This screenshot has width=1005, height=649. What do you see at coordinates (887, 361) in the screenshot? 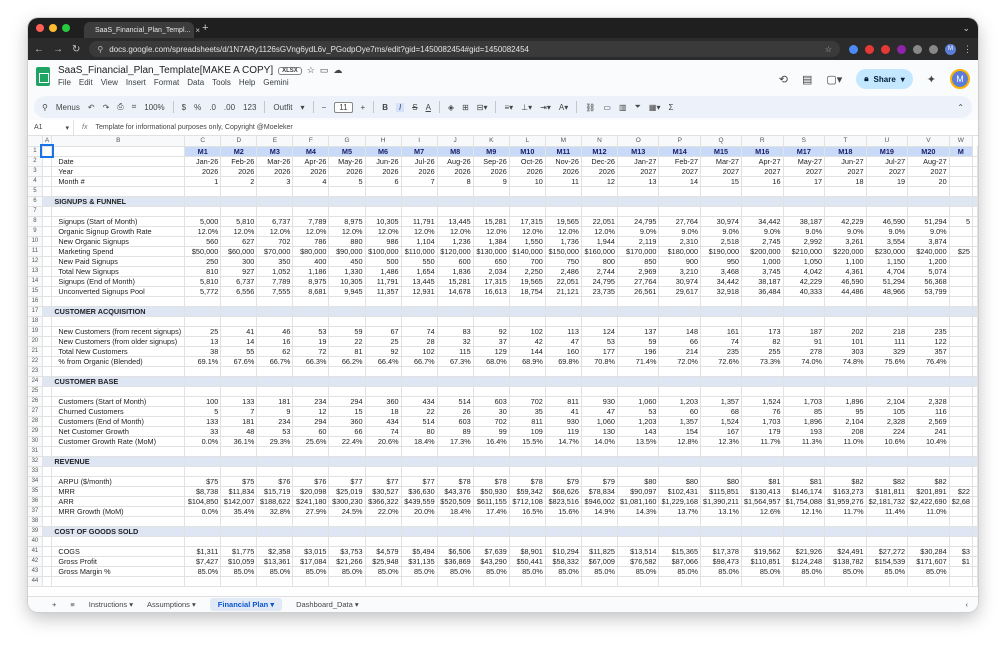
I see `cell: 75.6%` at bounding box center [887, 361].